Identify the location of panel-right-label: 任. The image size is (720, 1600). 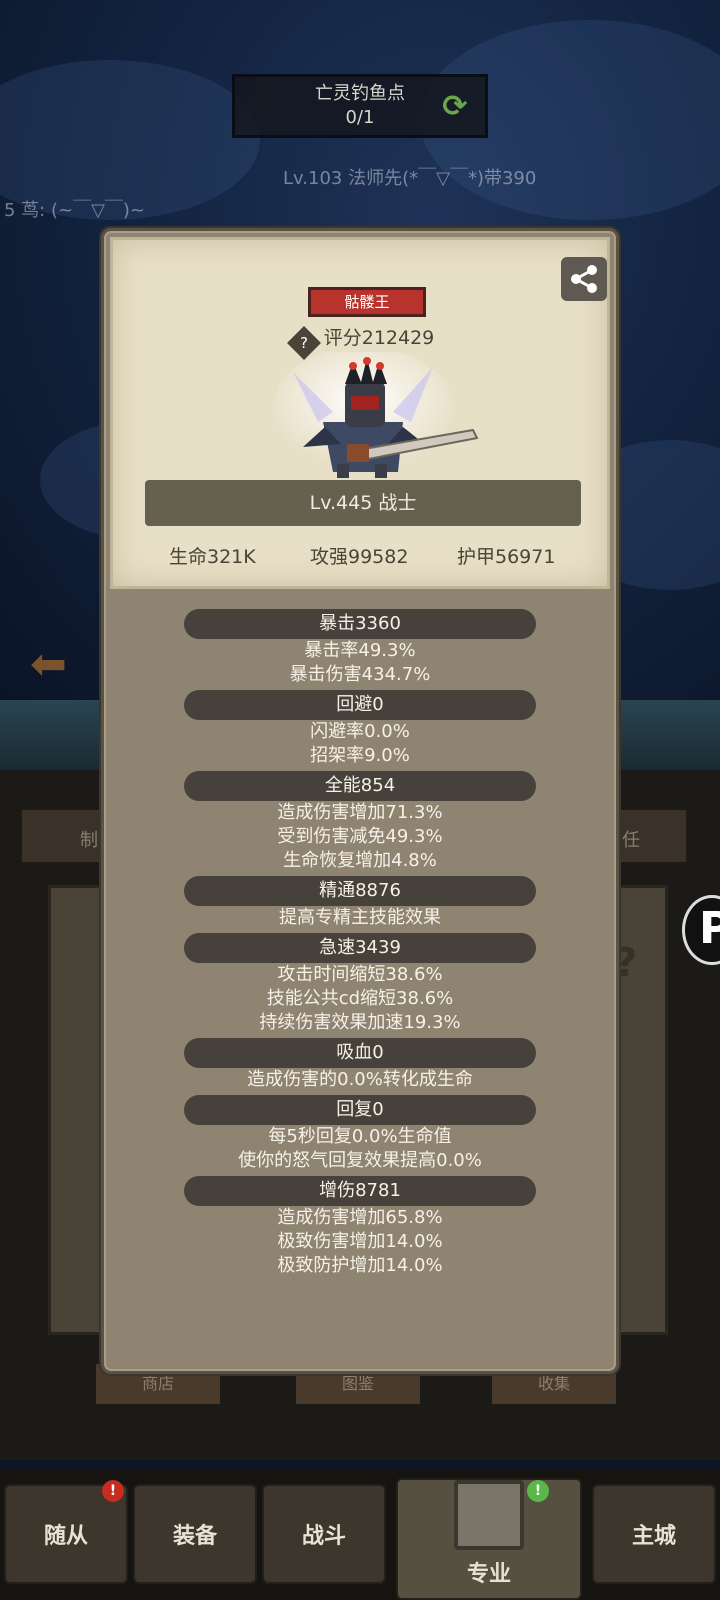
(631, 840).